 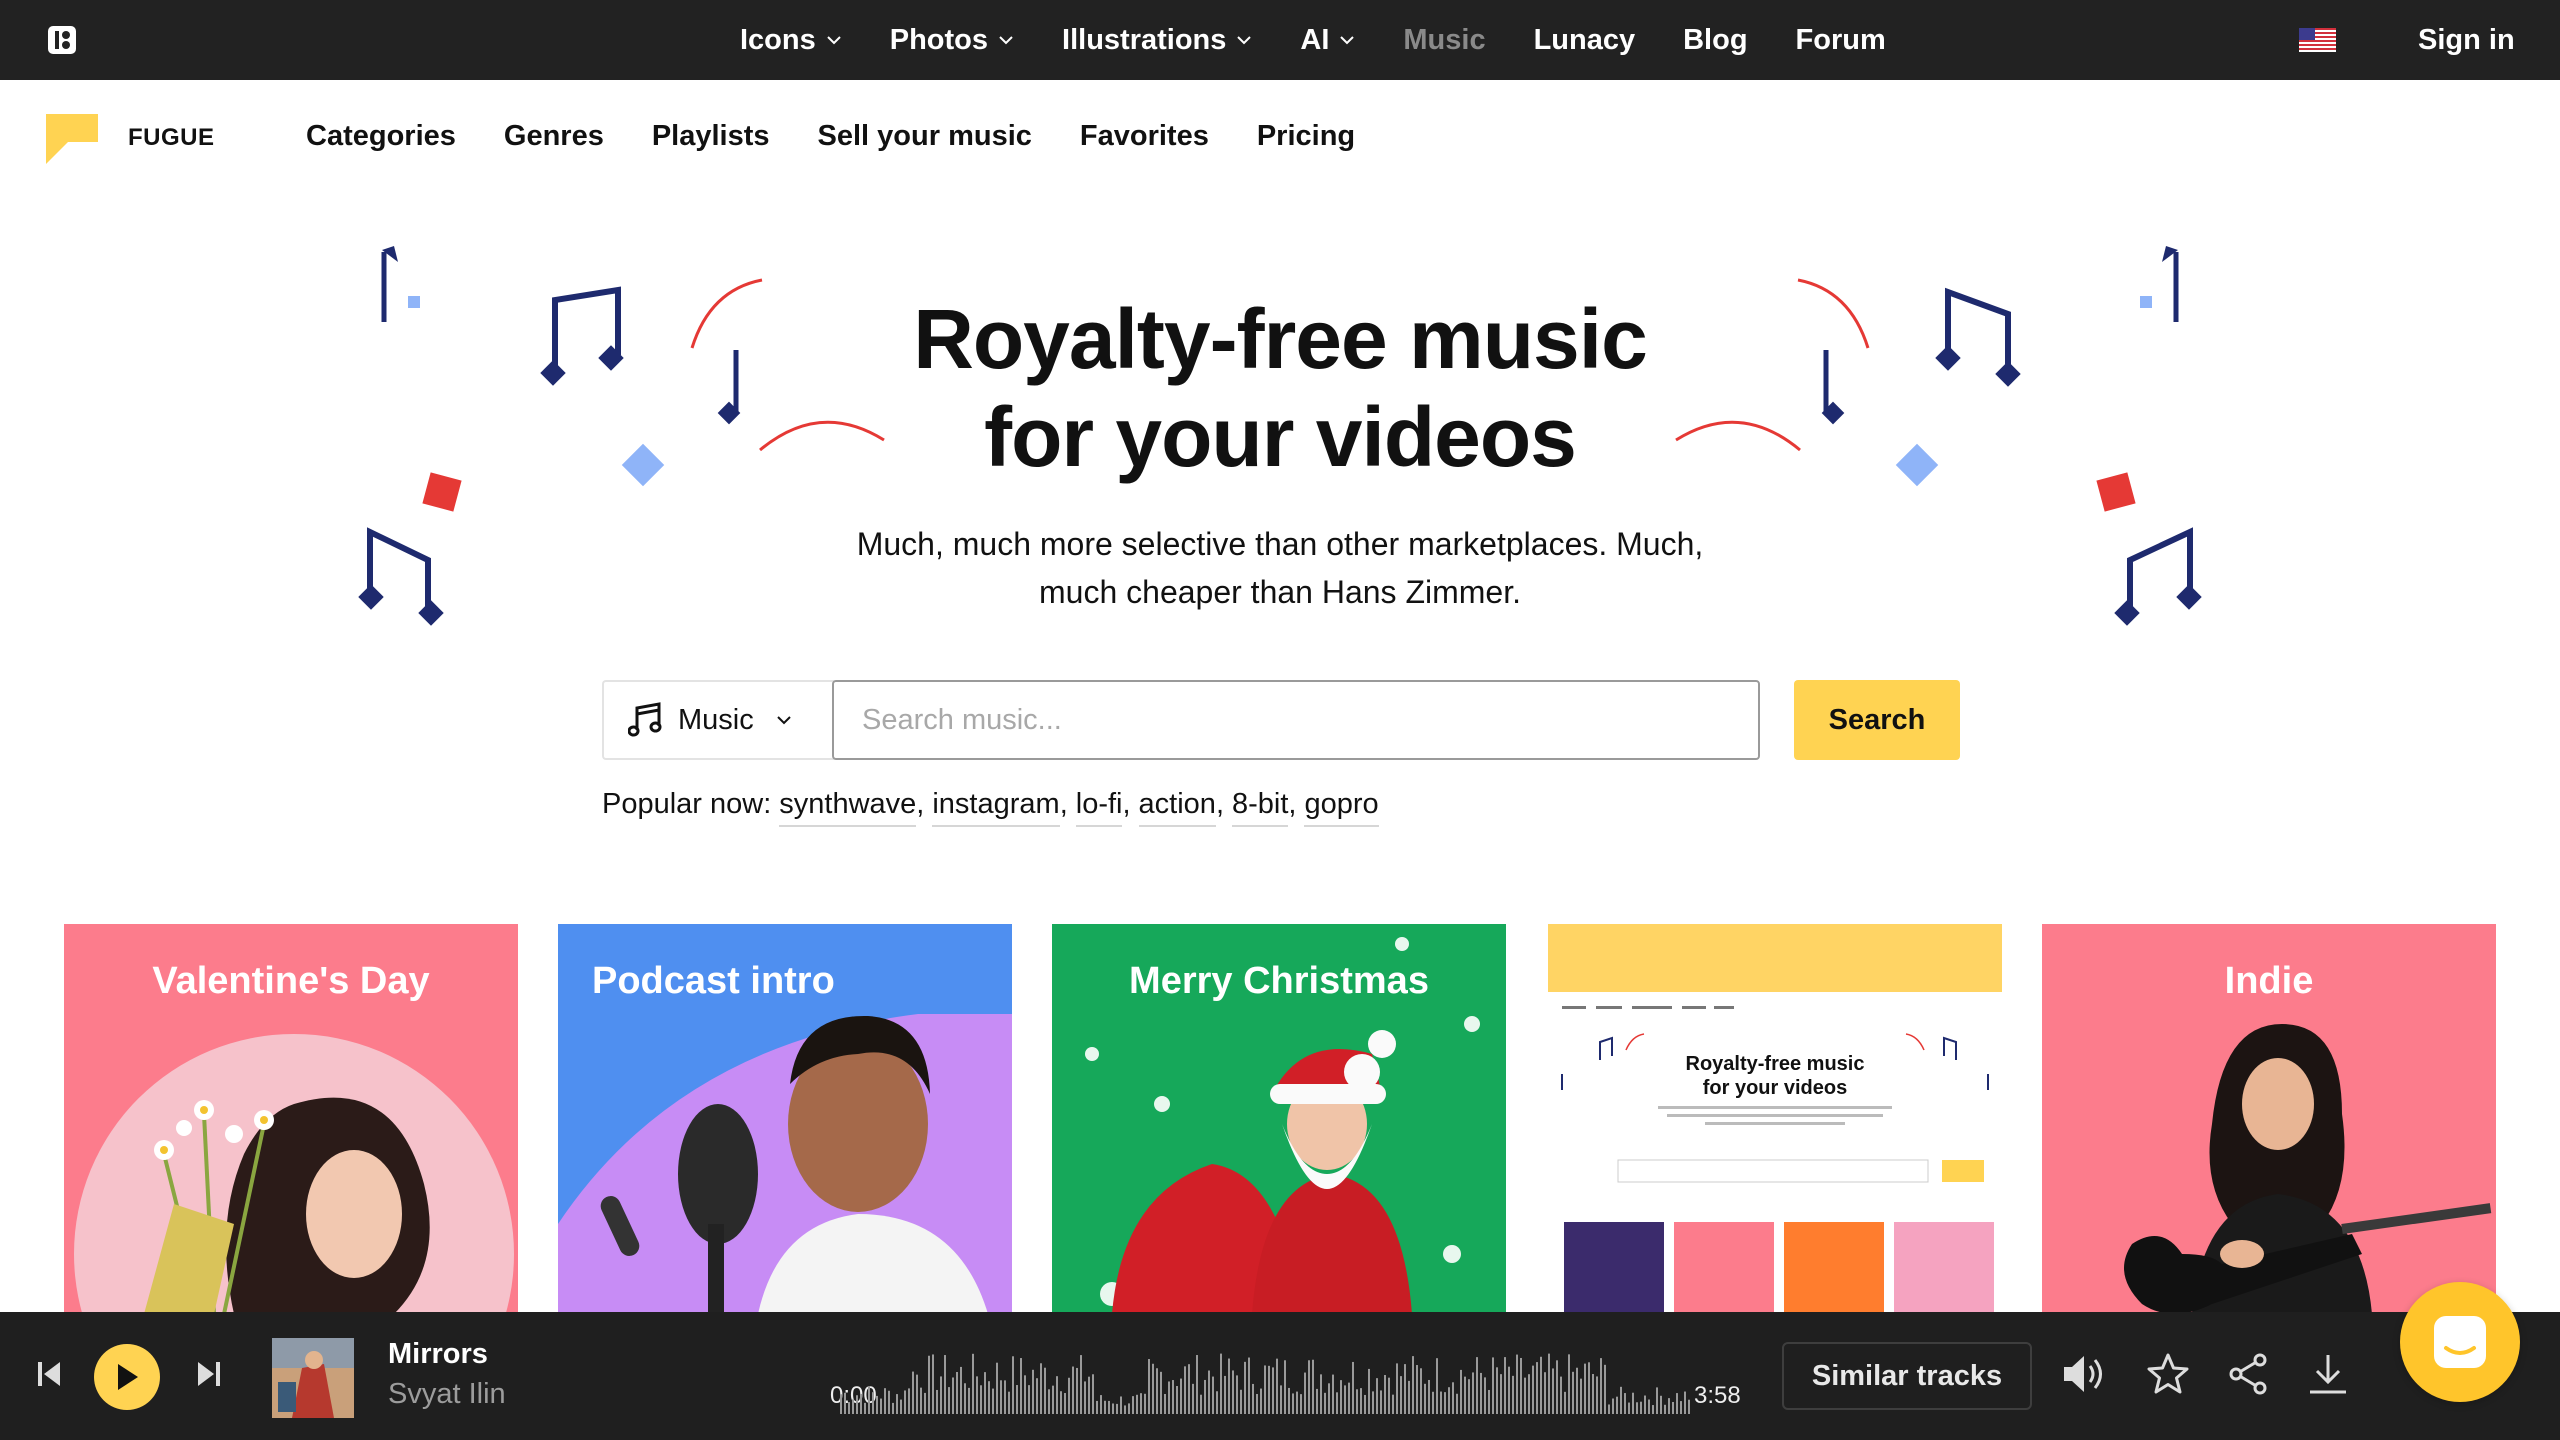 What do you see at coordinates (438, 1354) in the screenshot?
I see `track-title: Mirrors` at bounding box center [438, 1354].